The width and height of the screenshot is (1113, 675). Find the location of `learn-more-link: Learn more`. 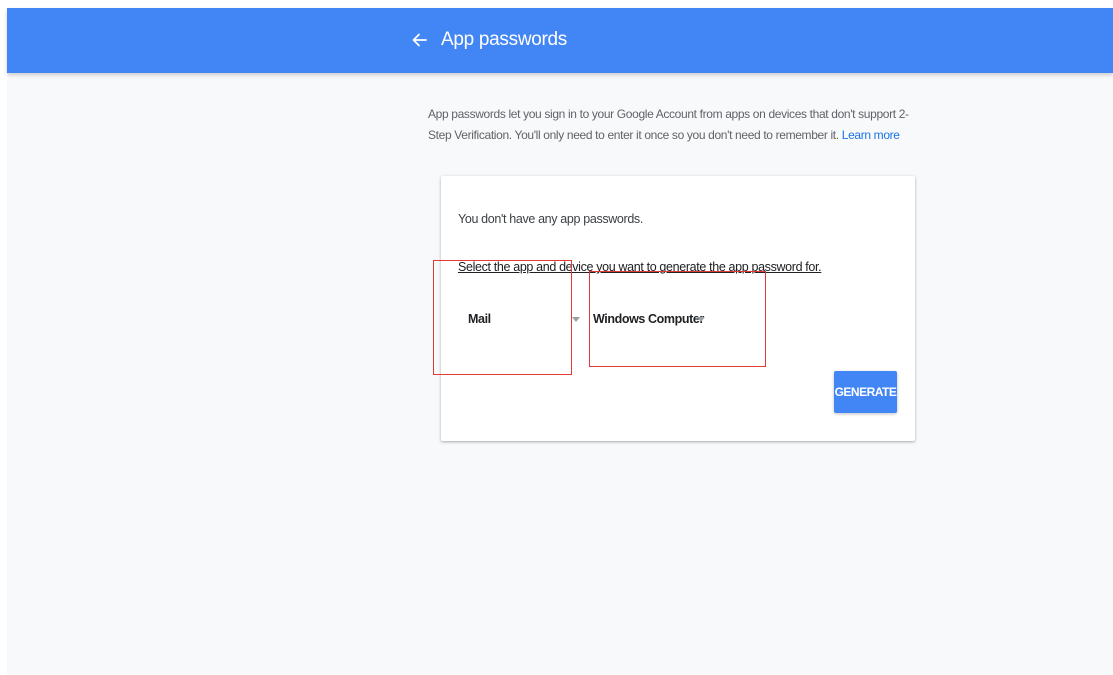

learn-more-link: Learn more is located at coordinates (871, 135).